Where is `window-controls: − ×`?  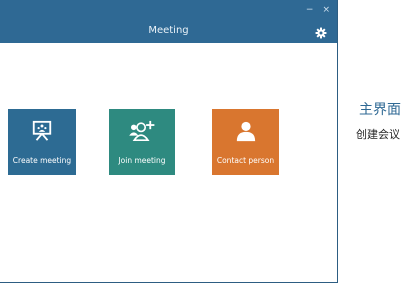
window-controls: − × is located at coordinates (318, 10).